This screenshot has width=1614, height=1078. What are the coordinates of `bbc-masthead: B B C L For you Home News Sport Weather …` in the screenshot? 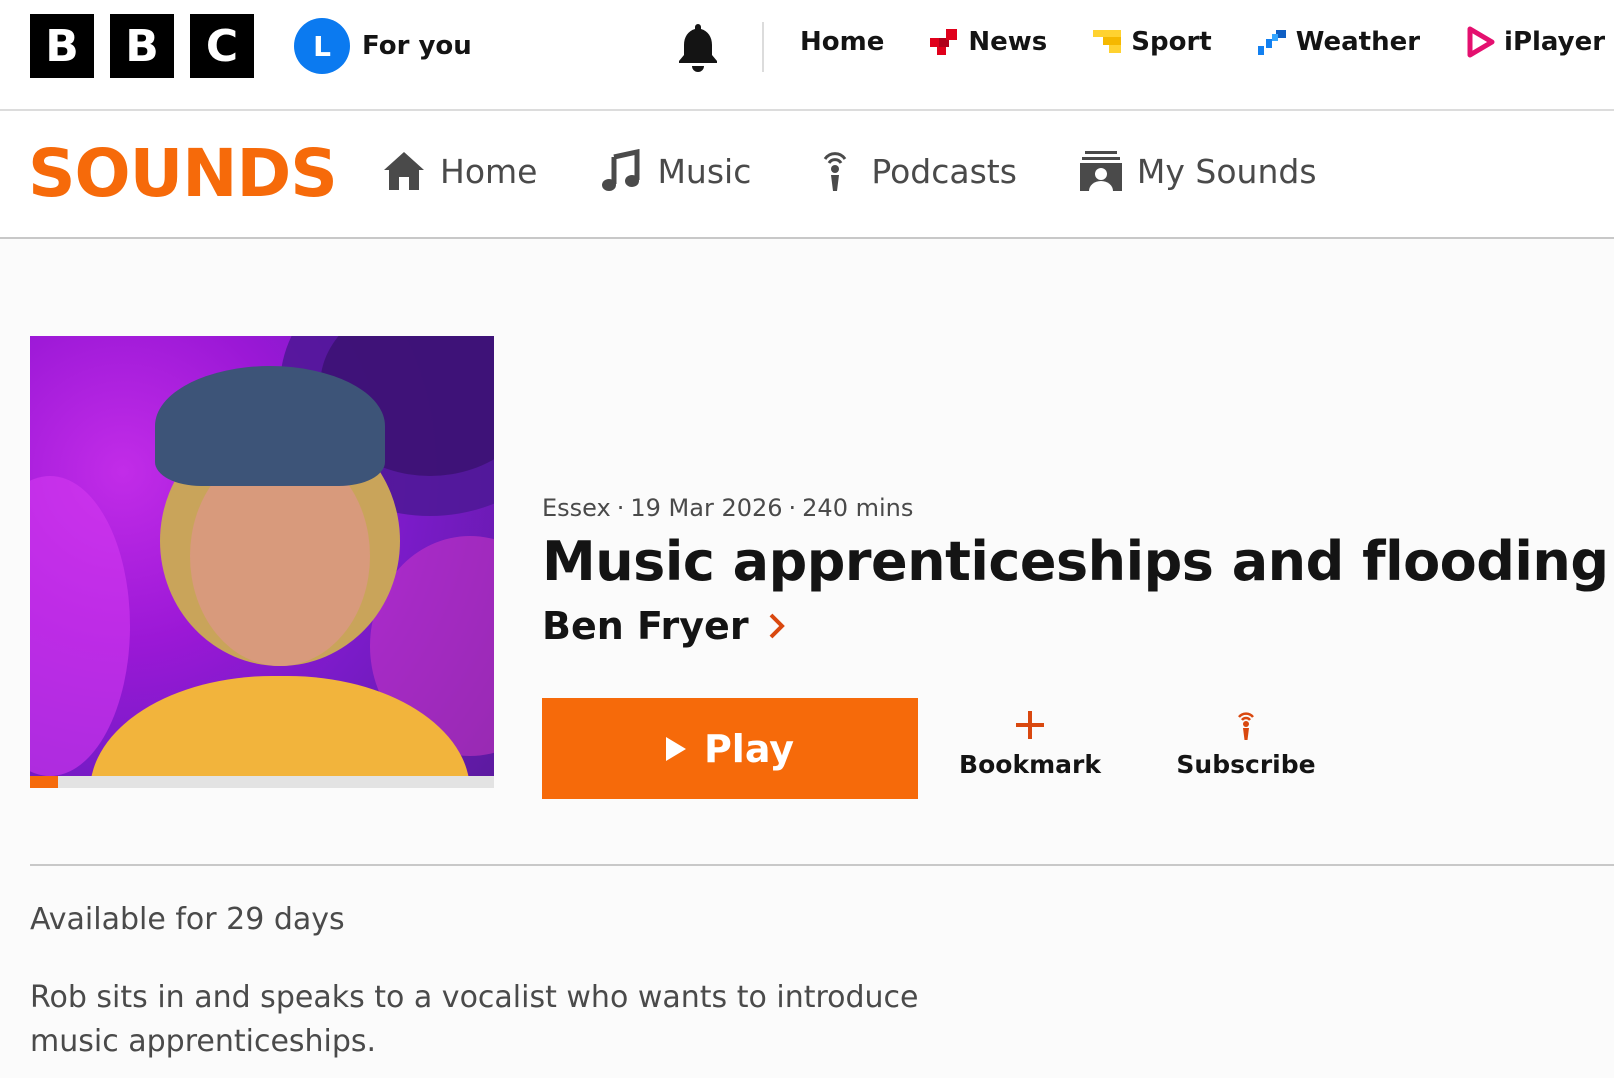 It's located at (807, 55).